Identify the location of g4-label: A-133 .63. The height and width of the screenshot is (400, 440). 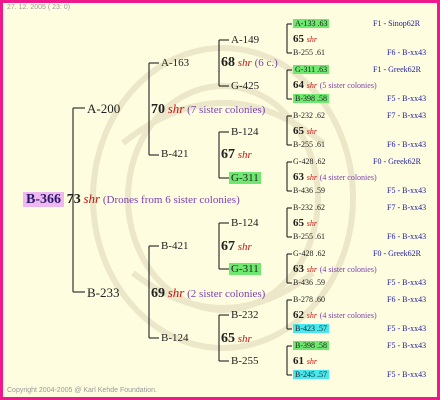
(311, 23).